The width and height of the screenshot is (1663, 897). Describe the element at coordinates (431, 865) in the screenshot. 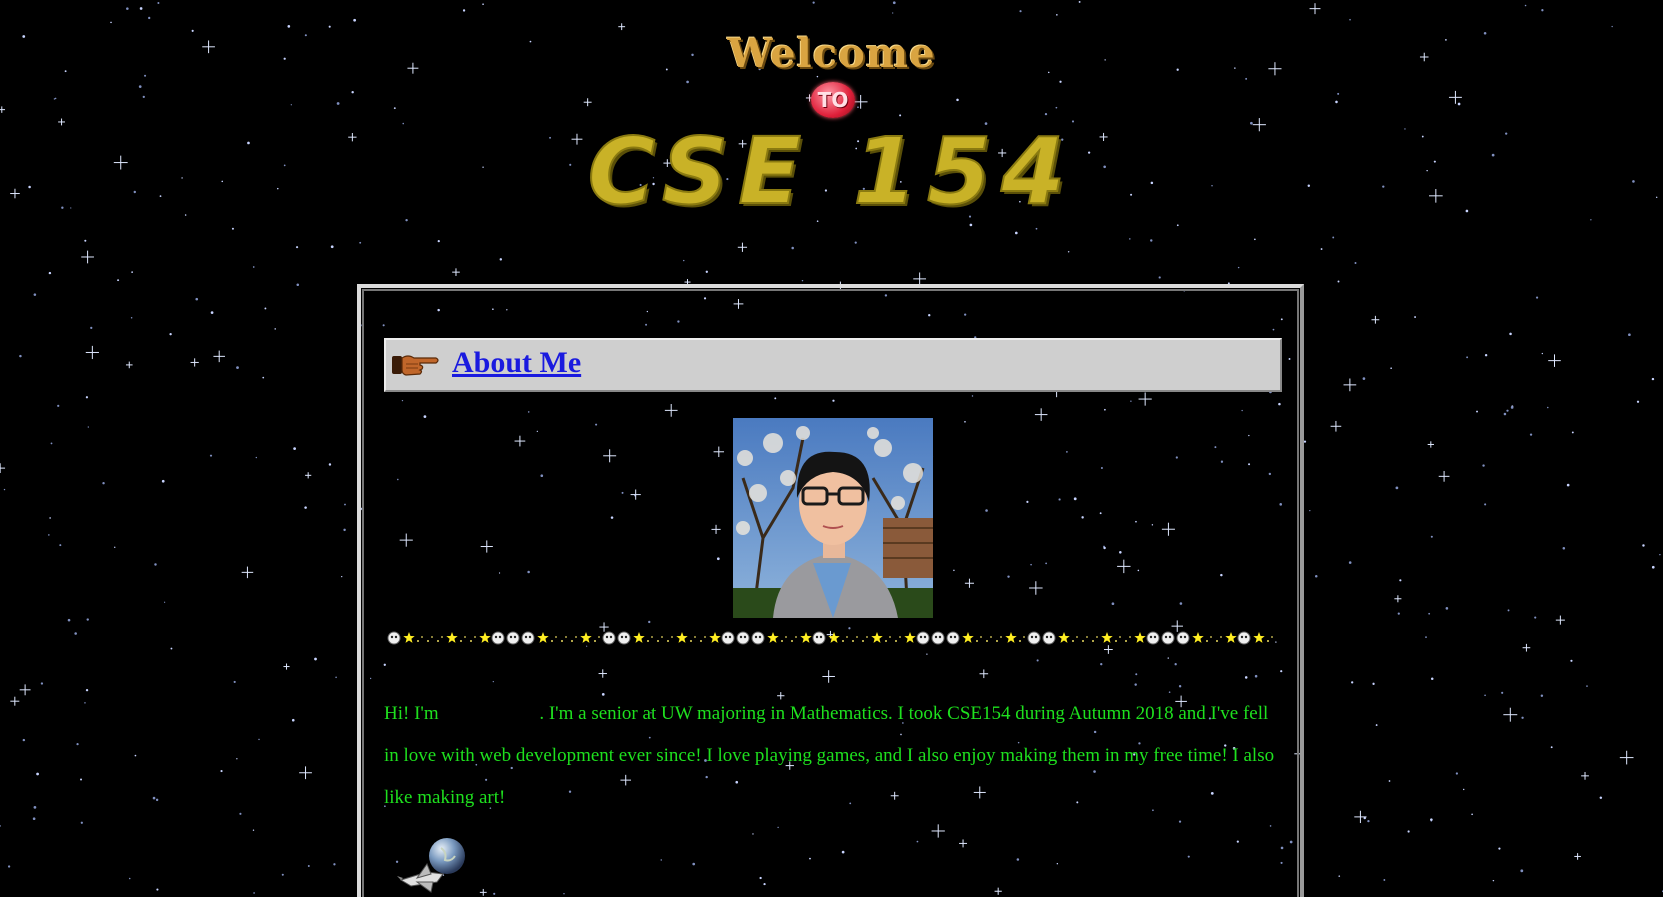

I see `space-shuttle-earth-icon` at that location.